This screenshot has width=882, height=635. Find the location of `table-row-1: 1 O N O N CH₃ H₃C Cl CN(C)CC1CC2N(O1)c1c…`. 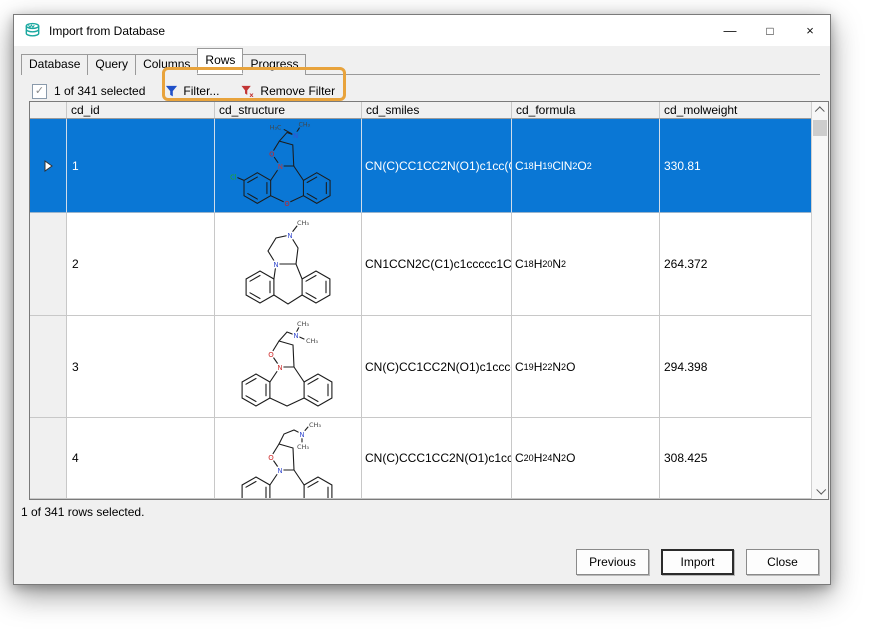

table-row-1: 1 O N O N CH₃ H₃C Cl CN(C)CC1CC2N(O1)c1c… is located at coordinates (421, 166).